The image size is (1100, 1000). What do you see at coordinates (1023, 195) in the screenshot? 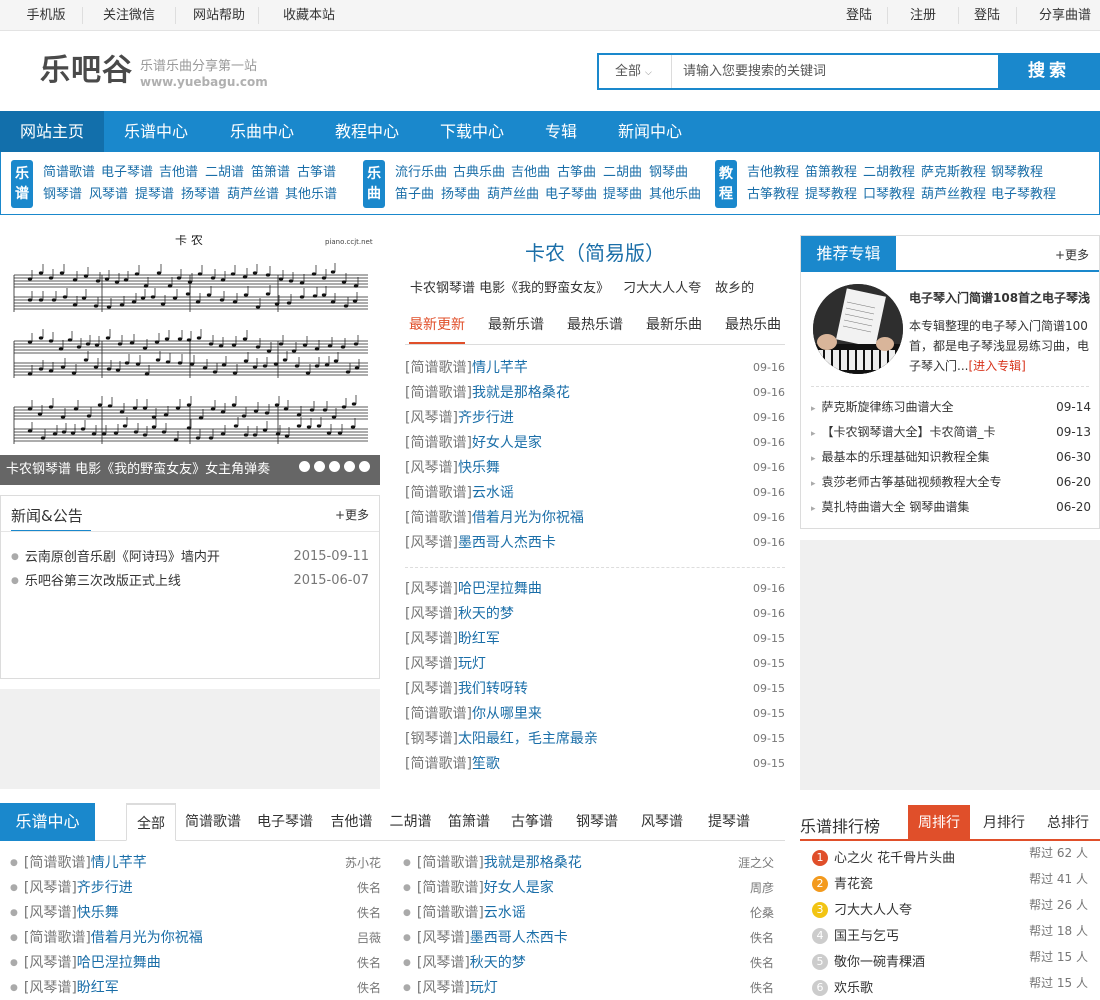
I see `subnav-link: 电子琴教程` at bounding box center [1023, 195].